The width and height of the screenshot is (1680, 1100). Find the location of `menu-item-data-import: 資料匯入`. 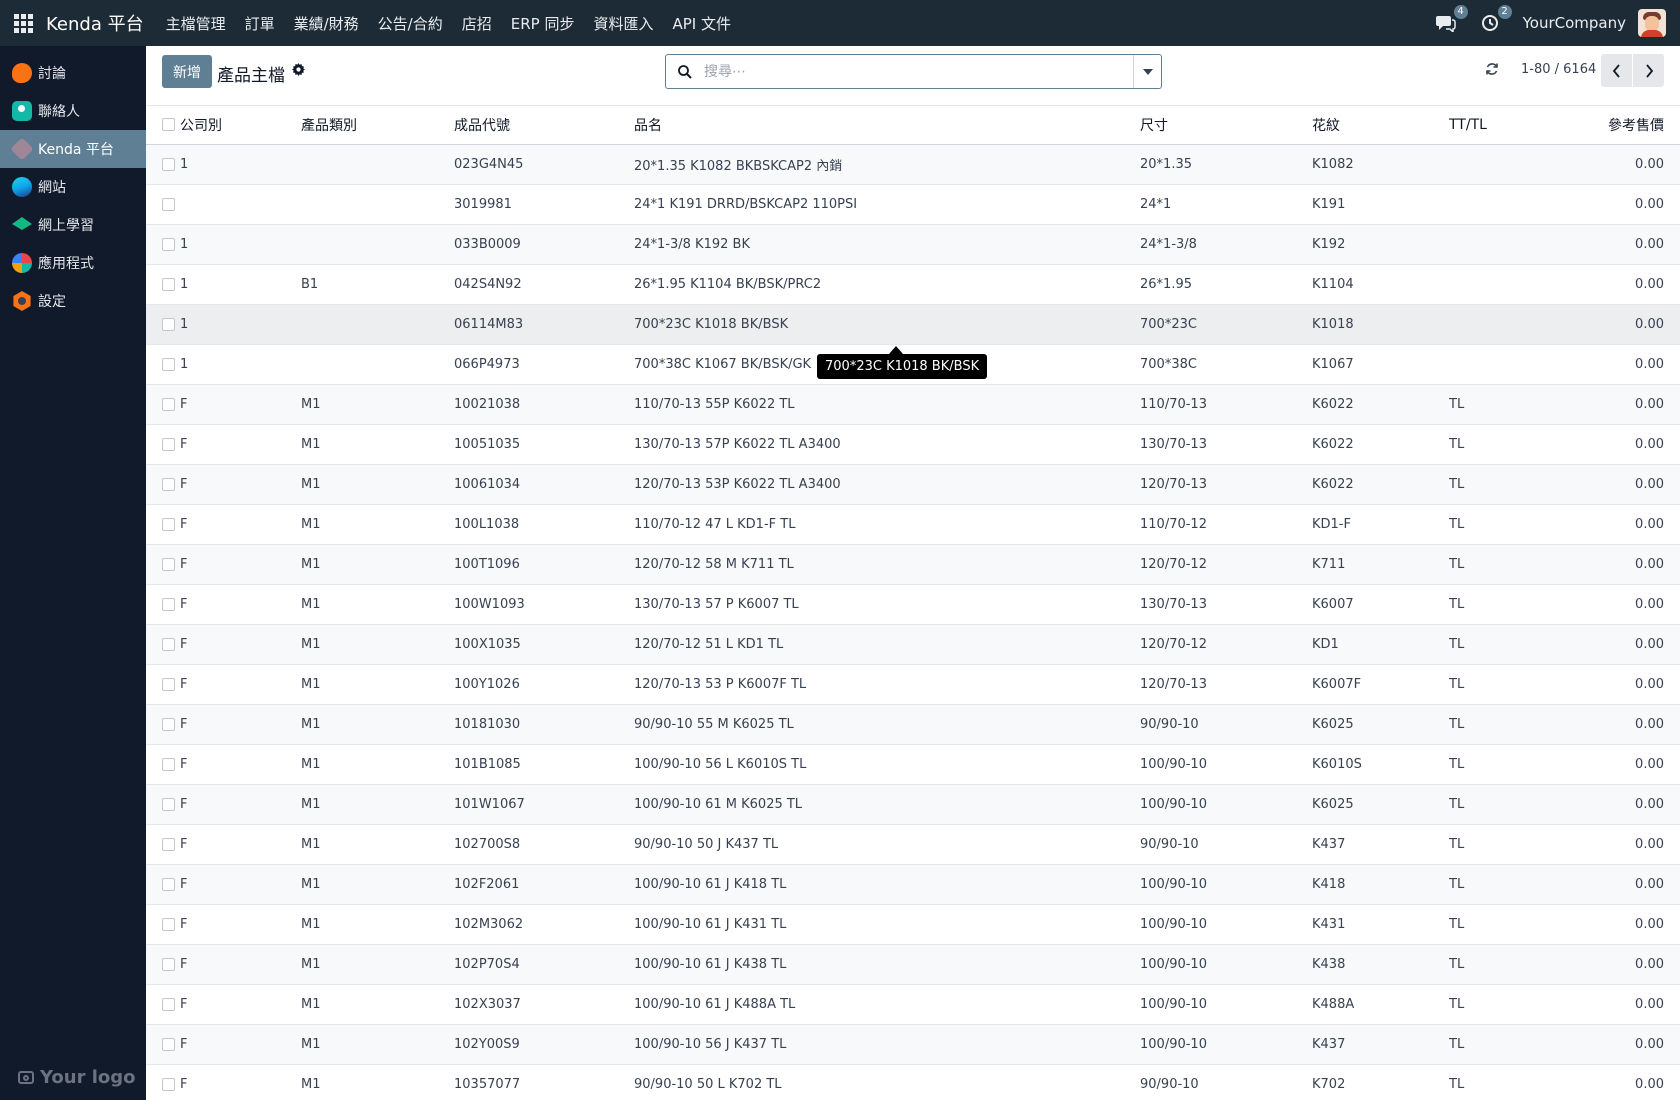

menu-item-data-import: 資料匯入 is located at coordinates (623, 23).